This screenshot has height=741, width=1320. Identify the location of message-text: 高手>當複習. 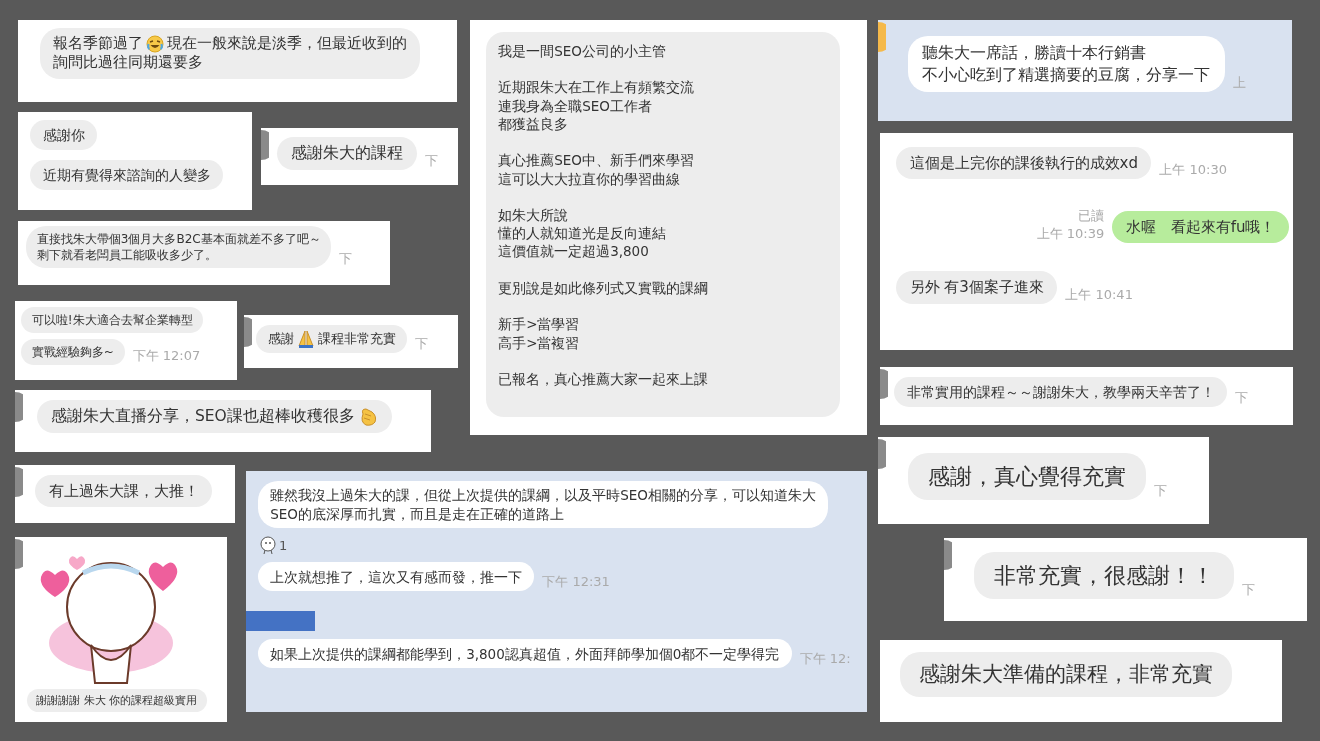
(539, 342).